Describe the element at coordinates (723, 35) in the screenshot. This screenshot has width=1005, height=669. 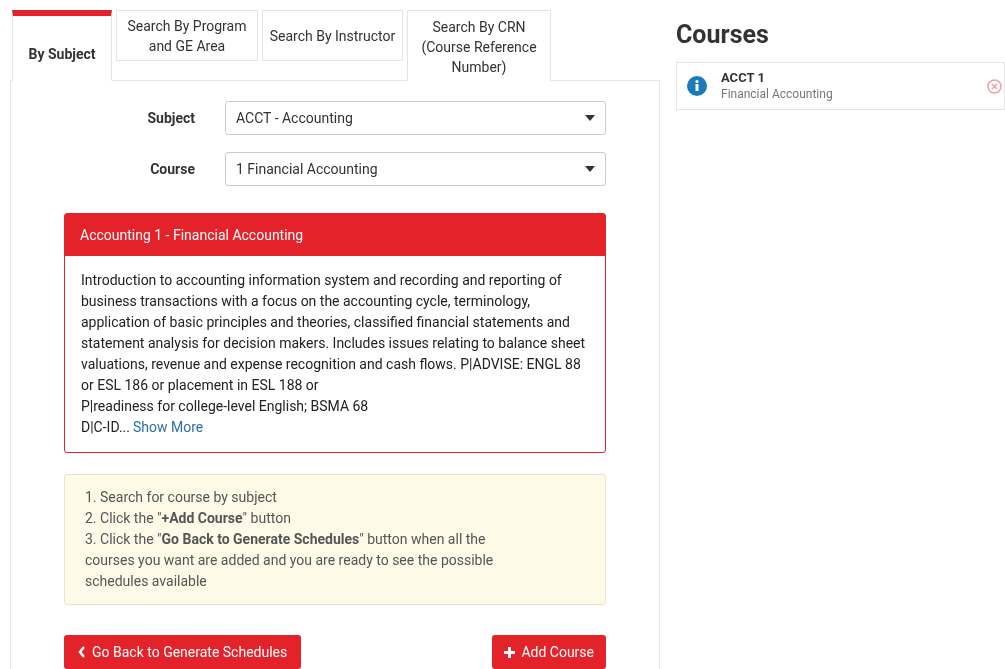
I see `courses-heading: Courses` at that location.